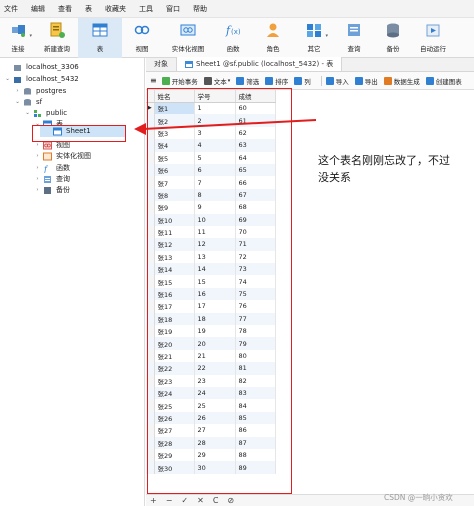 This screenshot has height=506, width=474. Describe the element at coordinates (418, 497) in the screenshot. I see `watermark: CSDN @一晌小贪欢` at that location.